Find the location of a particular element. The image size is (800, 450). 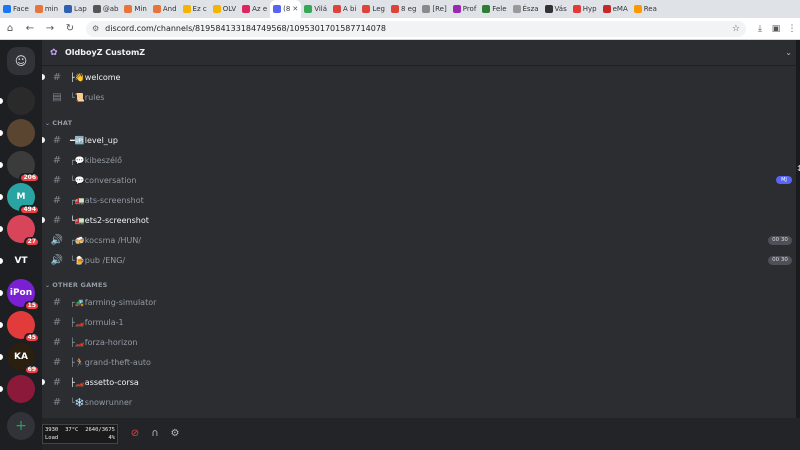

browser-tab: Észa is located at coordinates (526, 9).